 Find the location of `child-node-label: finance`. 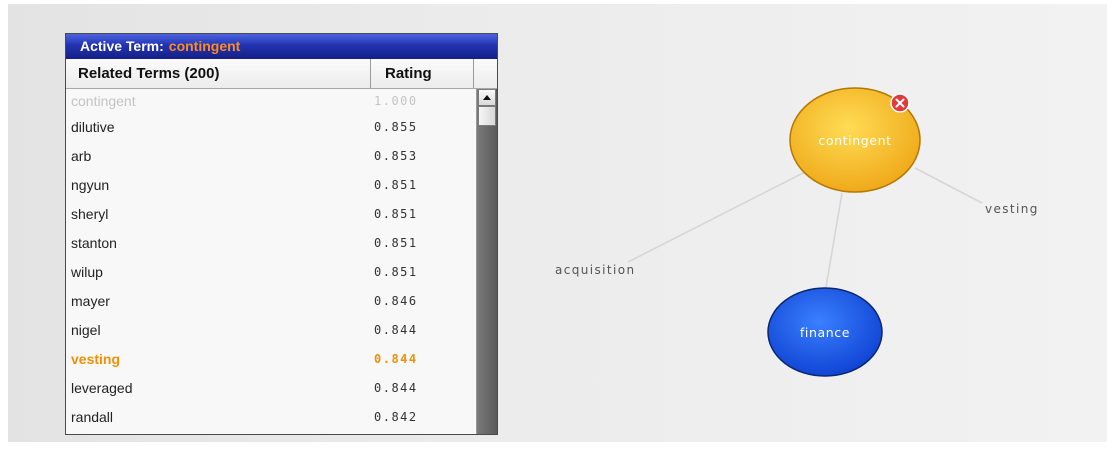

child-node-label: finance is located at coordinates (825, 332).